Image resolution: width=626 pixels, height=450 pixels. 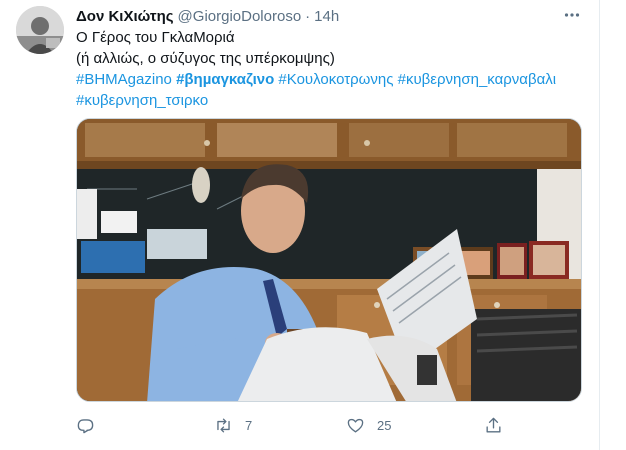 I want to click on avatar, so click(x=40, y=30).